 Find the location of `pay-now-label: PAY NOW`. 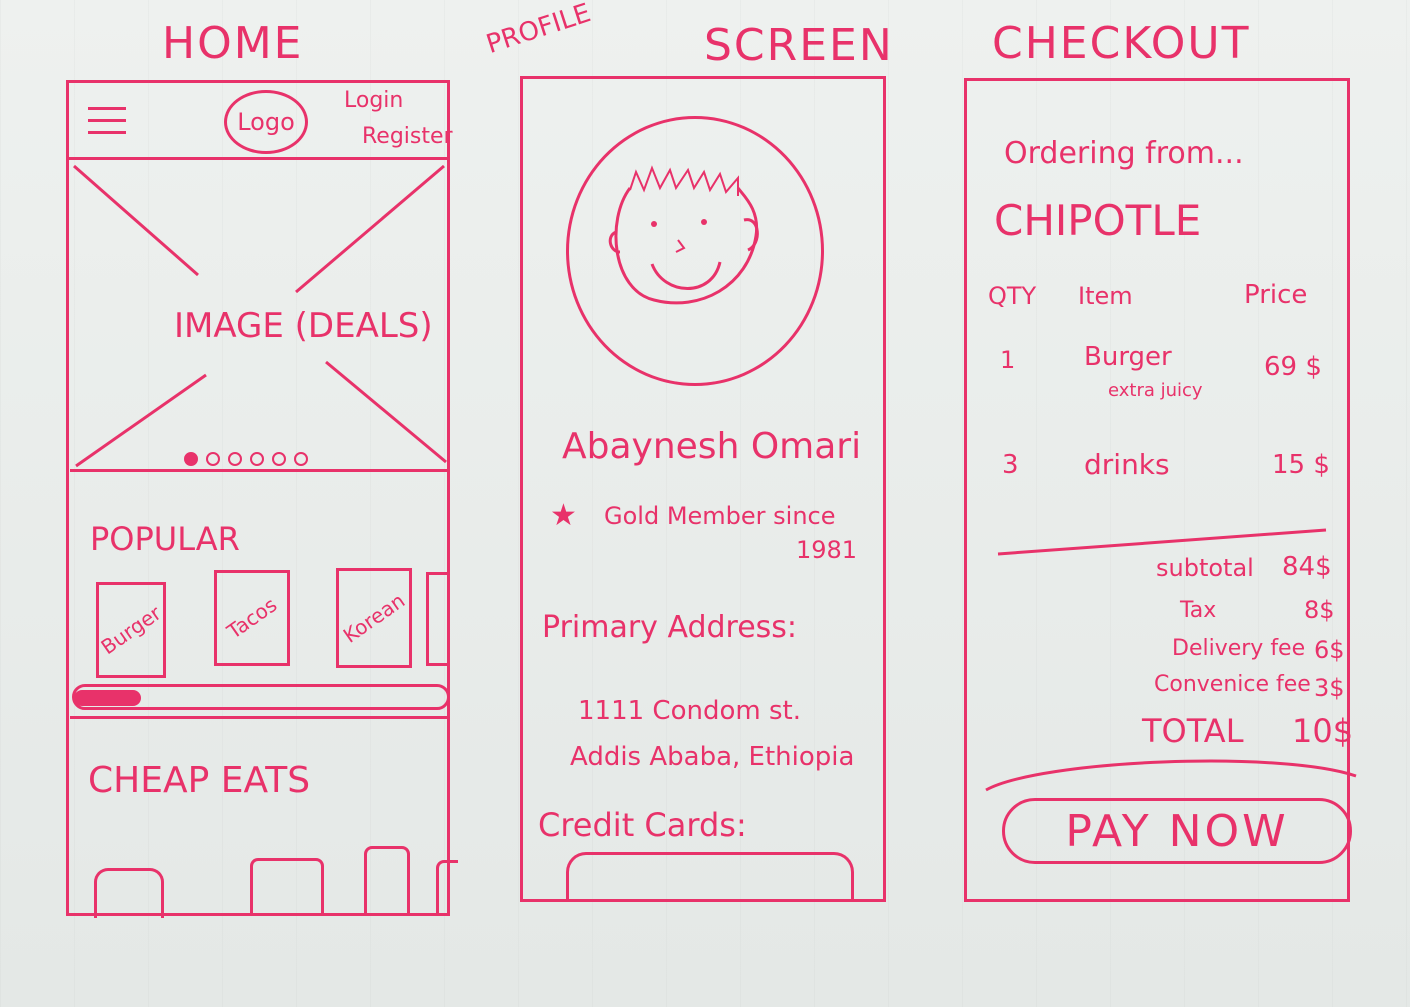

pay-now-label: PAY NOW is located at coordinates (1177, 831).